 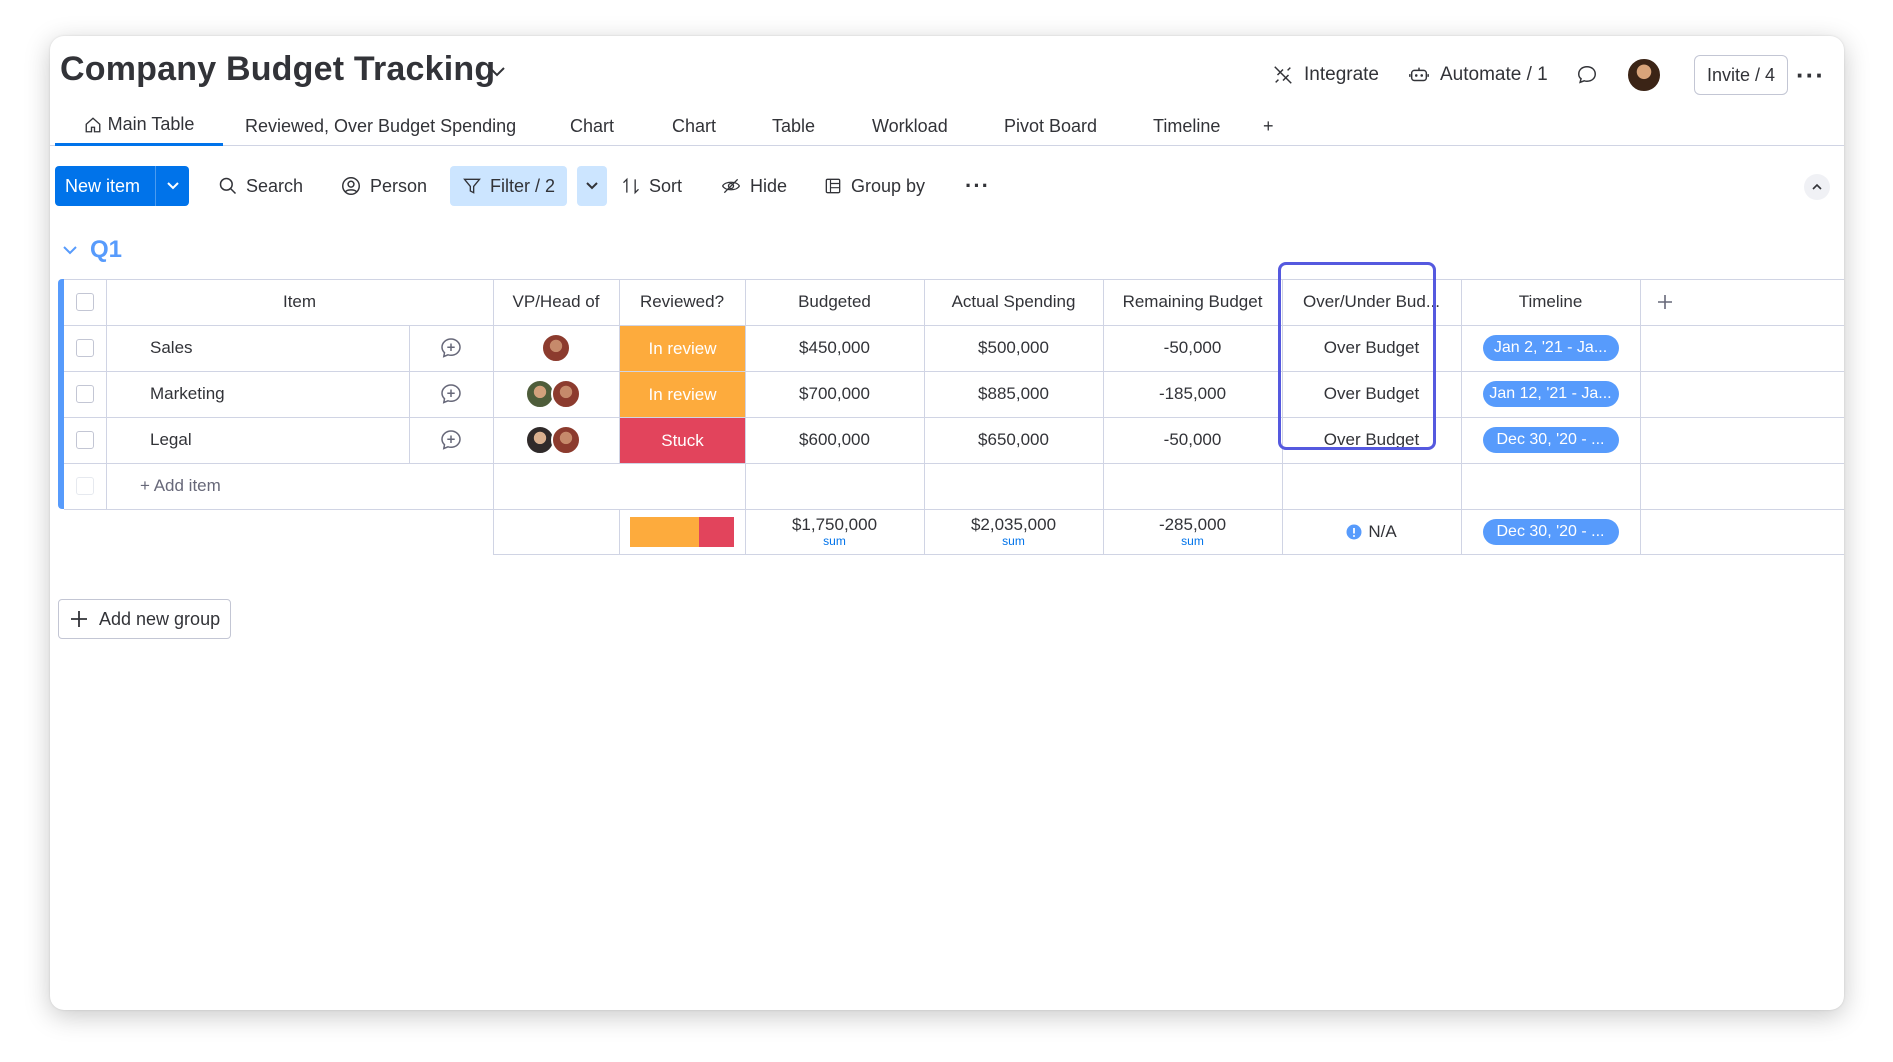 I want to click on tab-label: Workload, so click(x=910, y=125).